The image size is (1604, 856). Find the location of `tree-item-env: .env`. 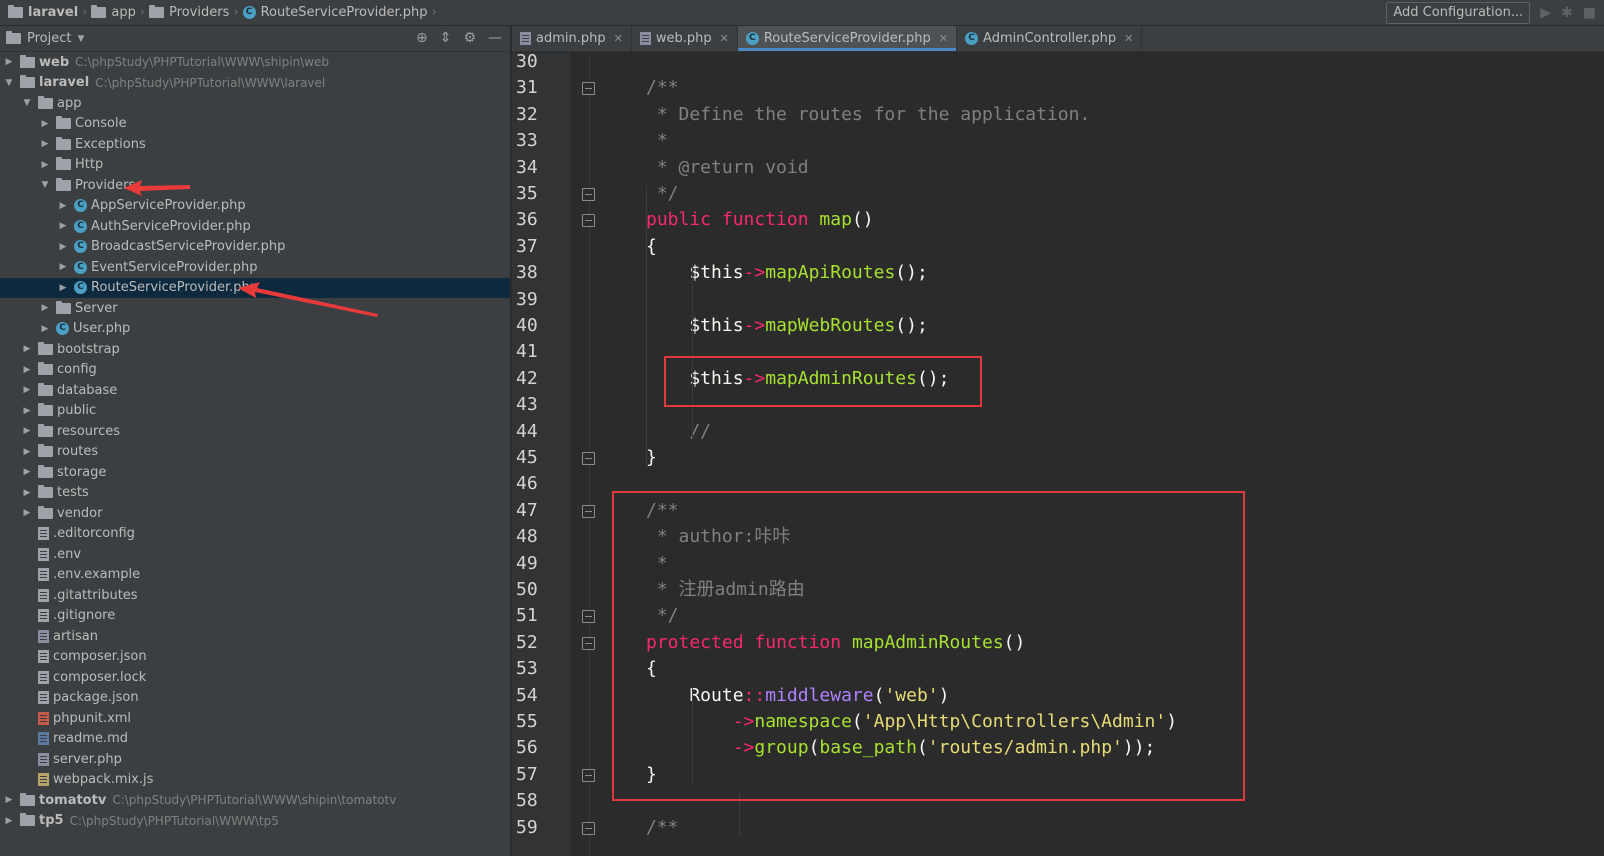

tree-item-env: .env is located at coordinates (255, 554).